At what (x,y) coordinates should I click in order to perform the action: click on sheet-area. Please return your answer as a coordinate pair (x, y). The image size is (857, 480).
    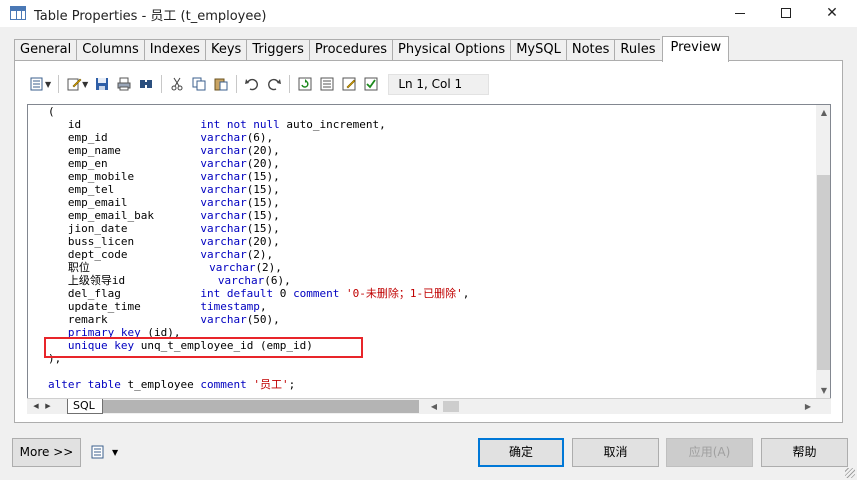
    Looking at the image, I should click on (261, 406).